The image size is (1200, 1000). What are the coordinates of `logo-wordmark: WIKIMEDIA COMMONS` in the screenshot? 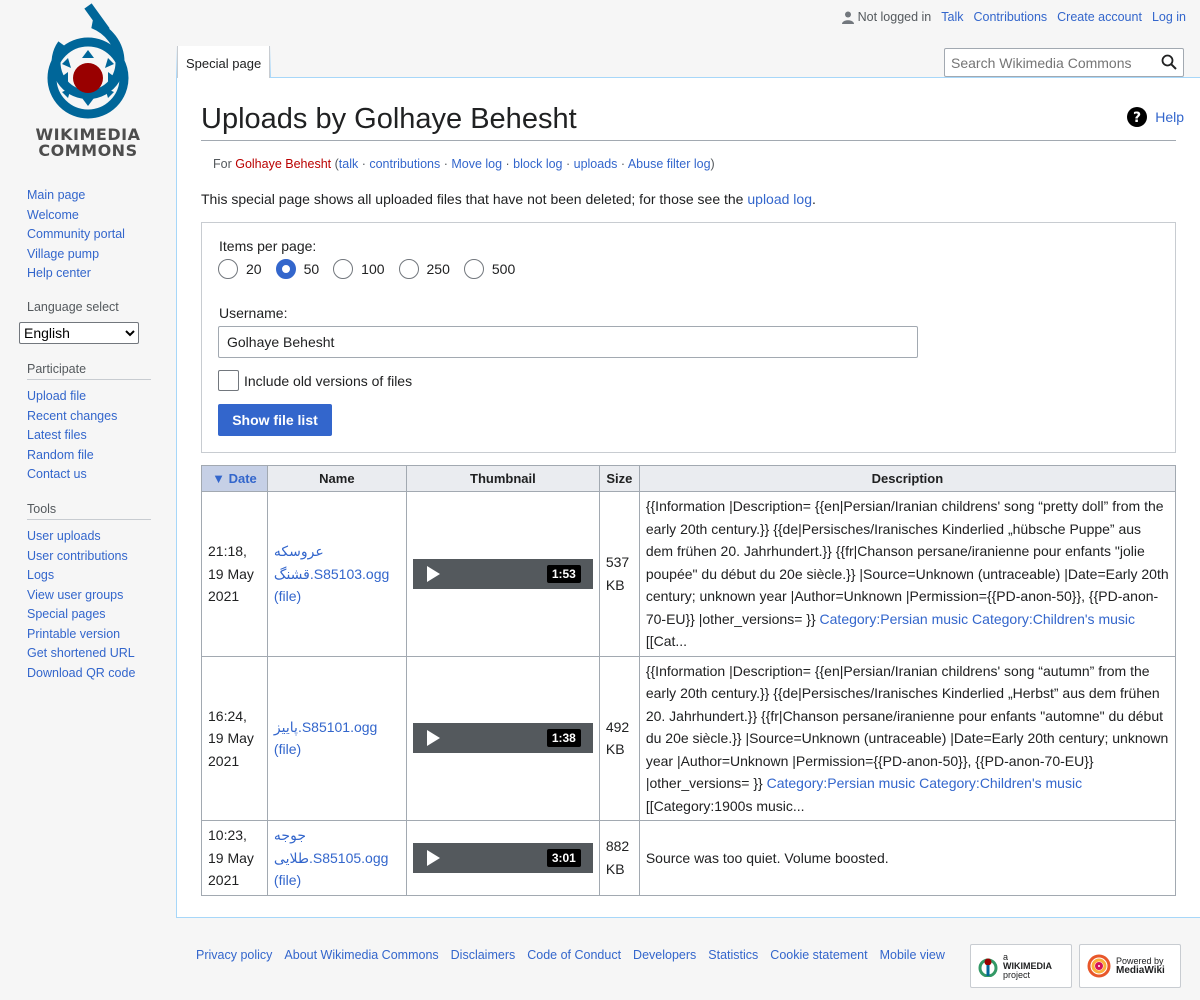 It's located at (88, 143).